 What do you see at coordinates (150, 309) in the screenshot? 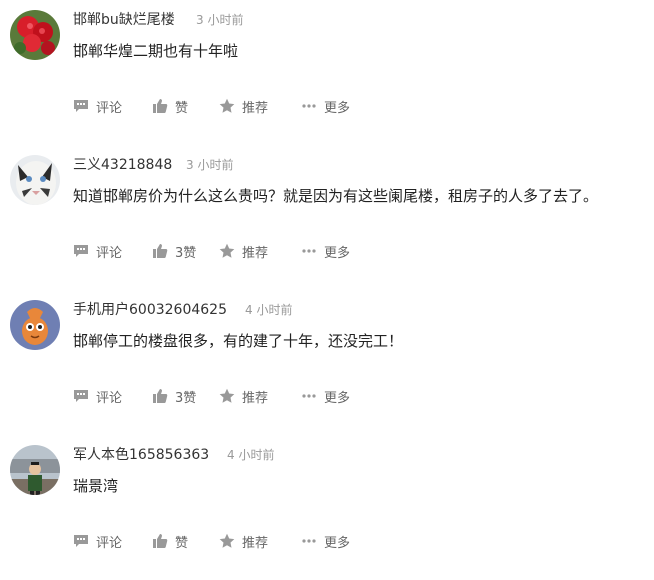
I see `username: 手机用户60032604625` at bounding box center [150, 309].